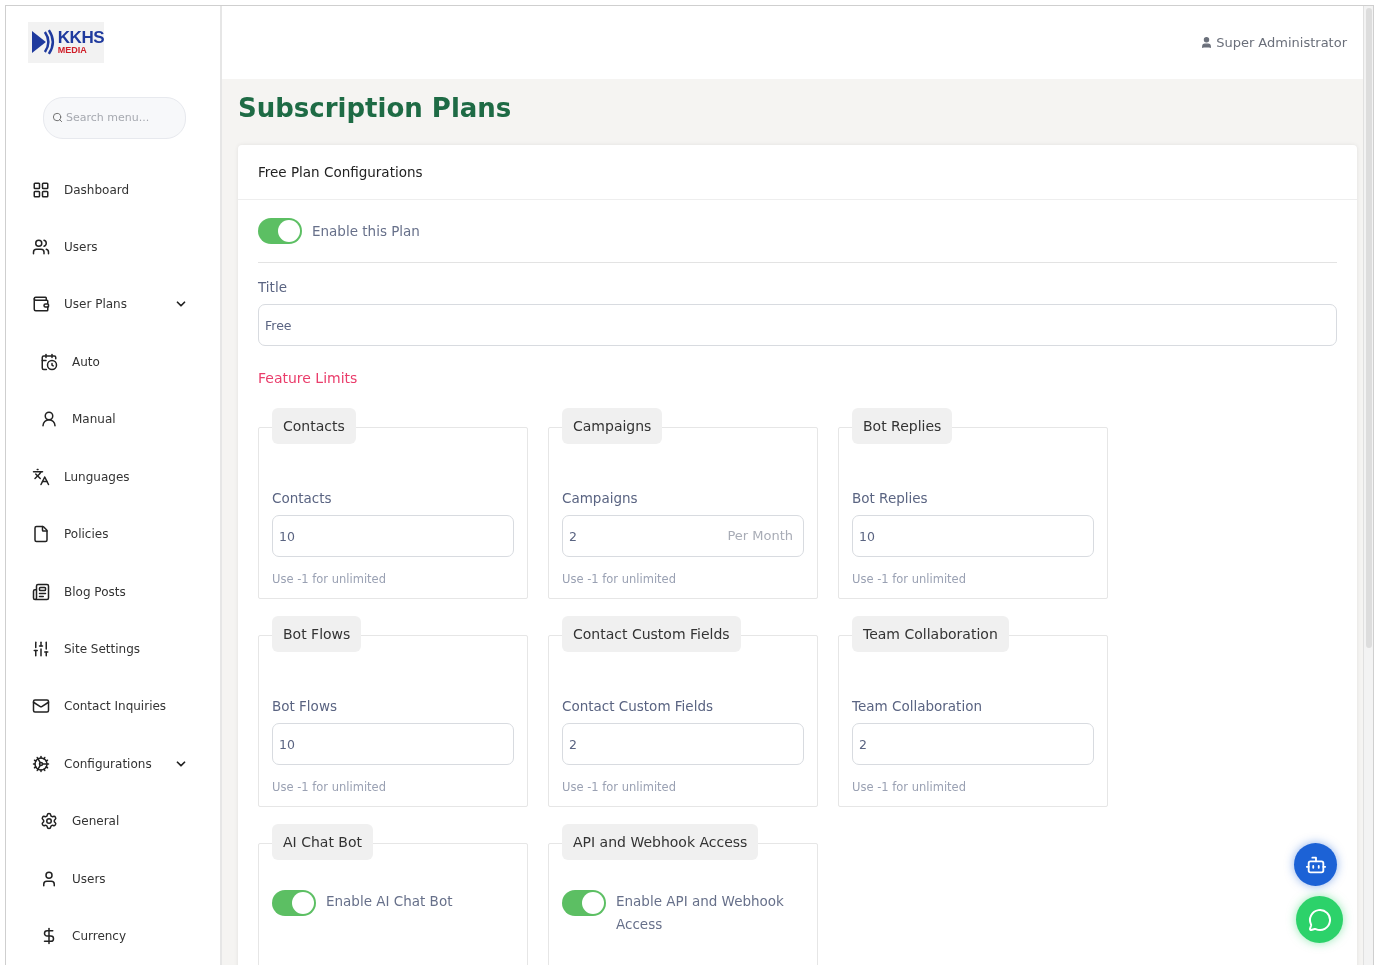  What do you see at coordinates (660, 842) in the screenshot?
I see `group-legend: API and Webhook Access` at bounding box center [660, 842].